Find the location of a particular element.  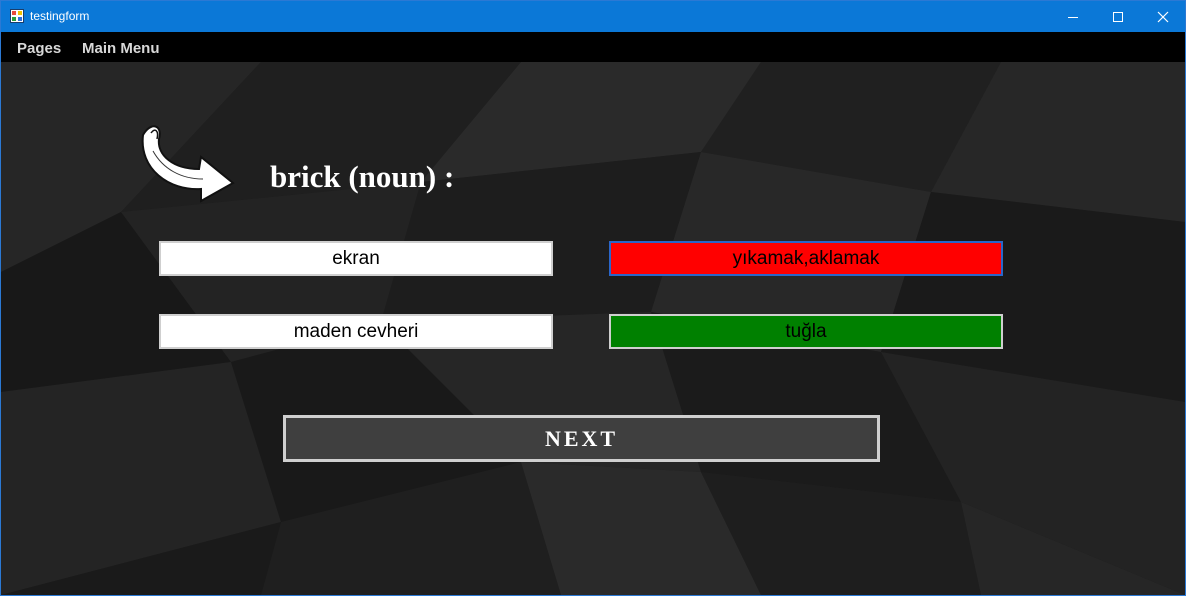

answer-button-1: ekran is located at coordinates (356, 258).